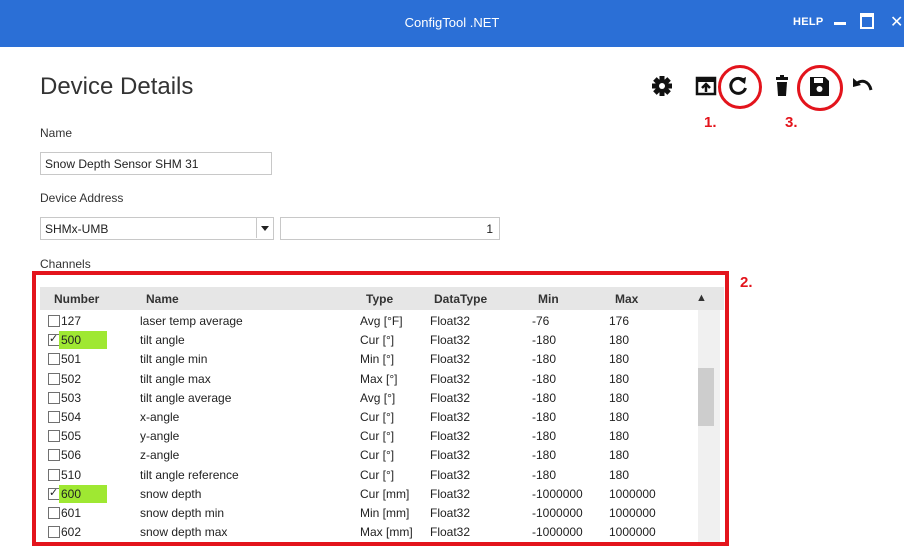  What do you see at coordinates (83, 340) in the screenshot?
I see `cell-number: 500` at bounding box center [83, 340].